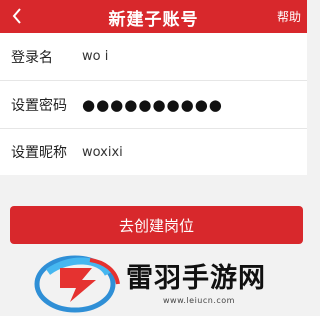 The width and height of the screenshot is (320, 316). What do you see at coordinates (39, 153) in the screenshot?
I see `nickname-label: 设置昵称` at bounding box center [39, 153].